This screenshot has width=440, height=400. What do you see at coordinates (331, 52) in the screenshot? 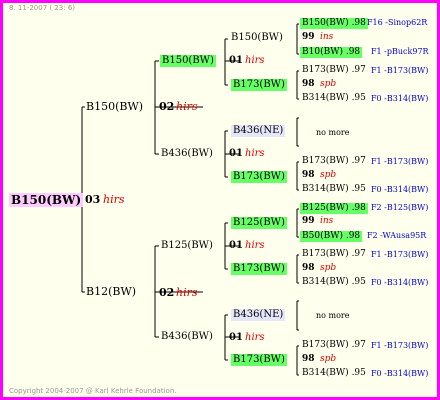
I see `gen4-bee: B10(BW) .98` at bounding box center [331, 52].